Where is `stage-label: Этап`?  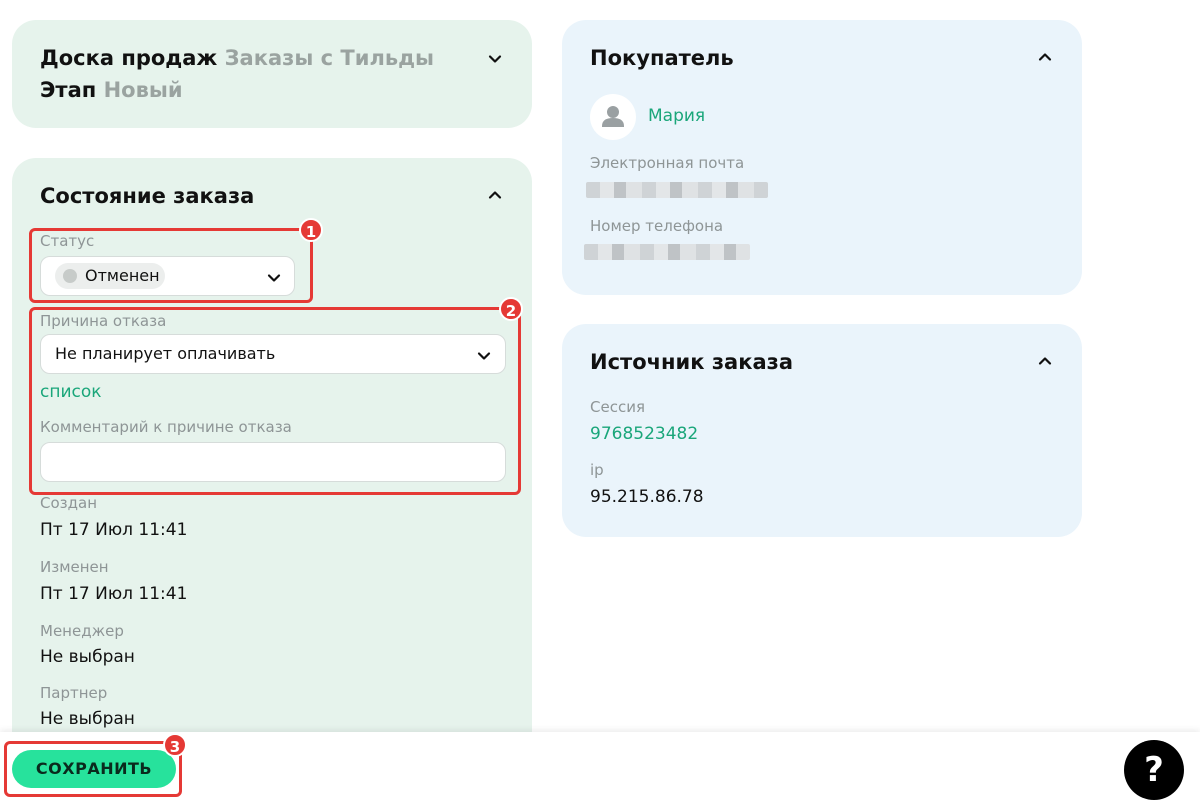
stage-label: Этап is located at coordinates (68, 90).